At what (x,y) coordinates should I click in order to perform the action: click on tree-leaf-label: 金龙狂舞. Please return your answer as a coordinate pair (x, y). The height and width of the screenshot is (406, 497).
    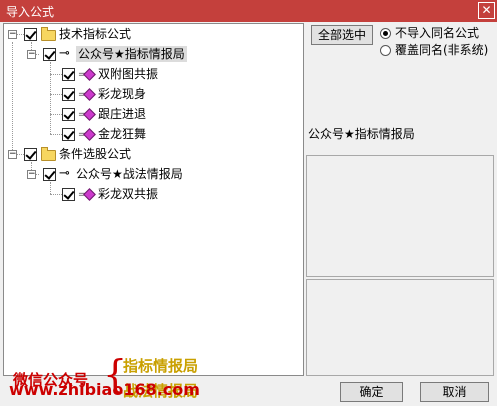
    Looking at the image, I should click on (122, 134).